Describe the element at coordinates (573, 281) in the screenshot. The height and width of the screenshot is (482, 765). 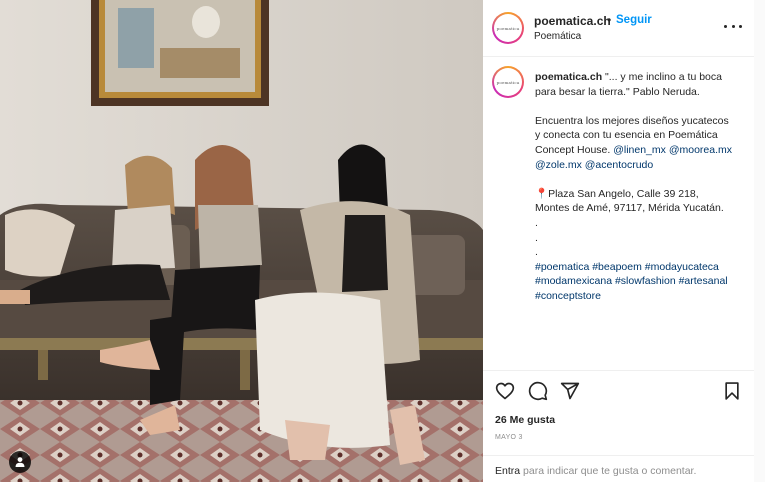
I see `hashtag-link: #modamexicana` at that location.